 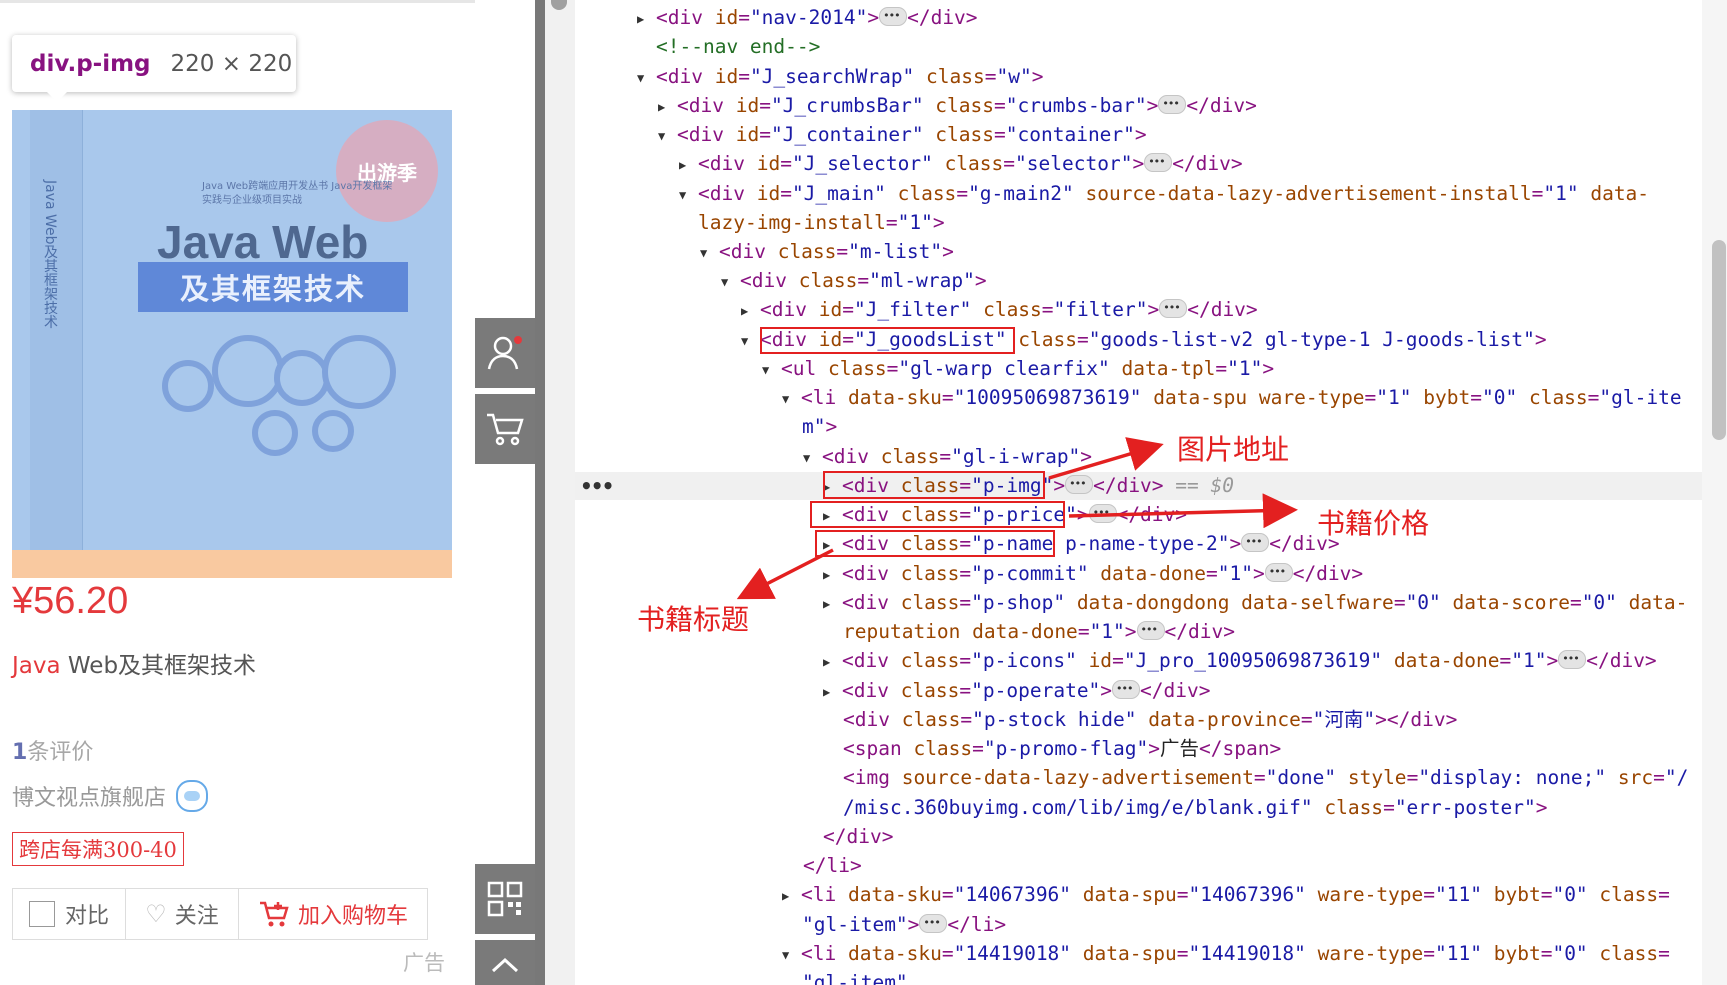 I want to click on title-rest: Web及其框架技术, so click(x=158, y=666).